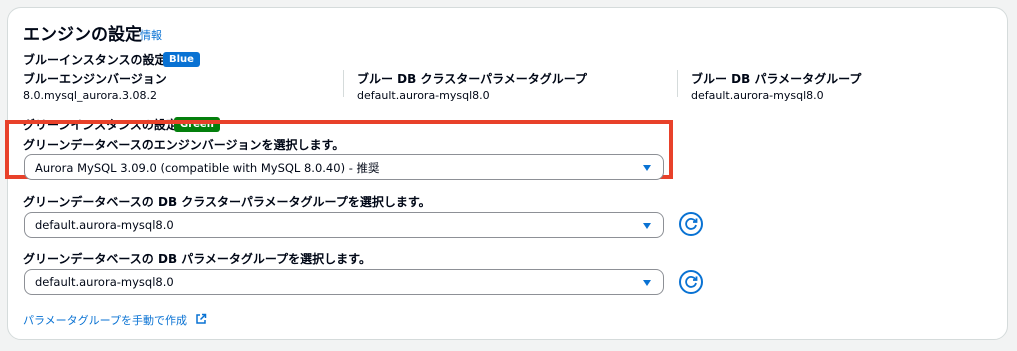  Describe the element at coordinates (82, 35) in the screenshot. I see `panel-title: エンジンの設定` at that location.